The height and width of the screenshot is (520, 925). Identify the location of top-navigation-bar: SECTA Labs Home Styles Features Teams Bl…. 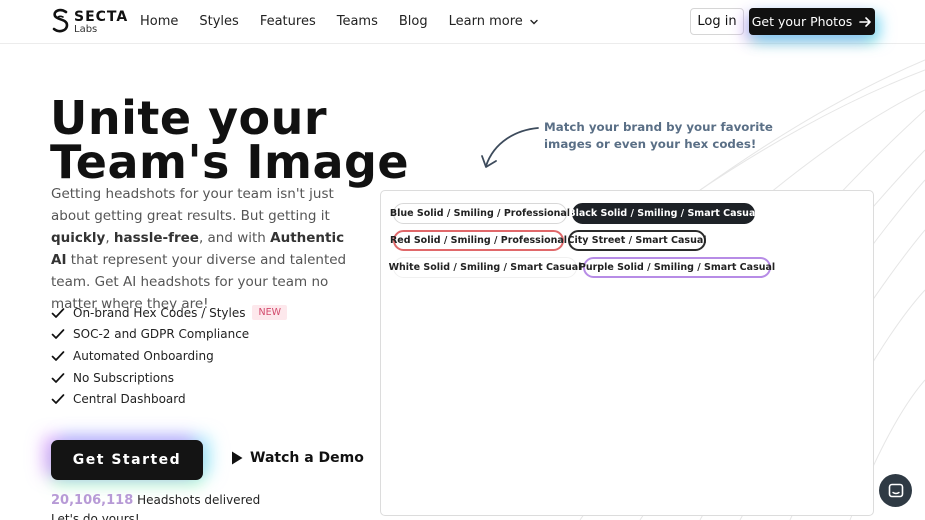
(462, 22).